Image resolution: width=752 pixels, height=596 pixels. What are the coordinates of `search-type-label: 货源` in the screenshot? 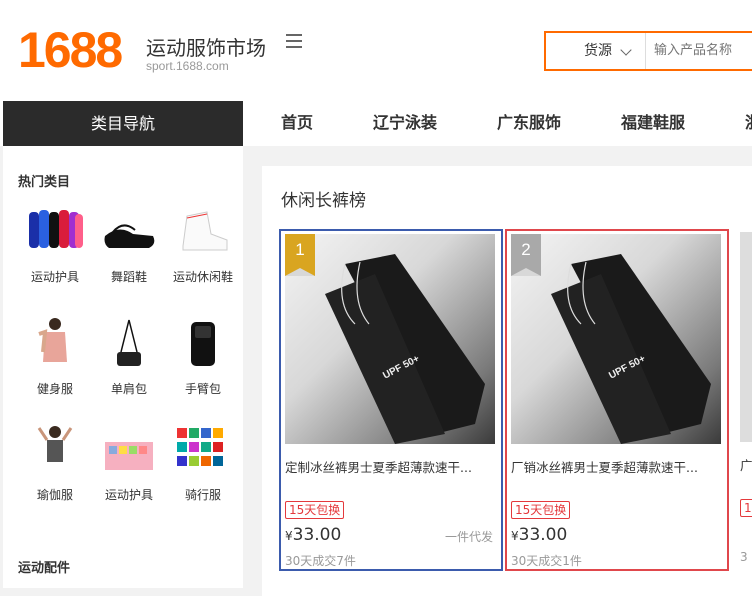 It's located at (598, 51).